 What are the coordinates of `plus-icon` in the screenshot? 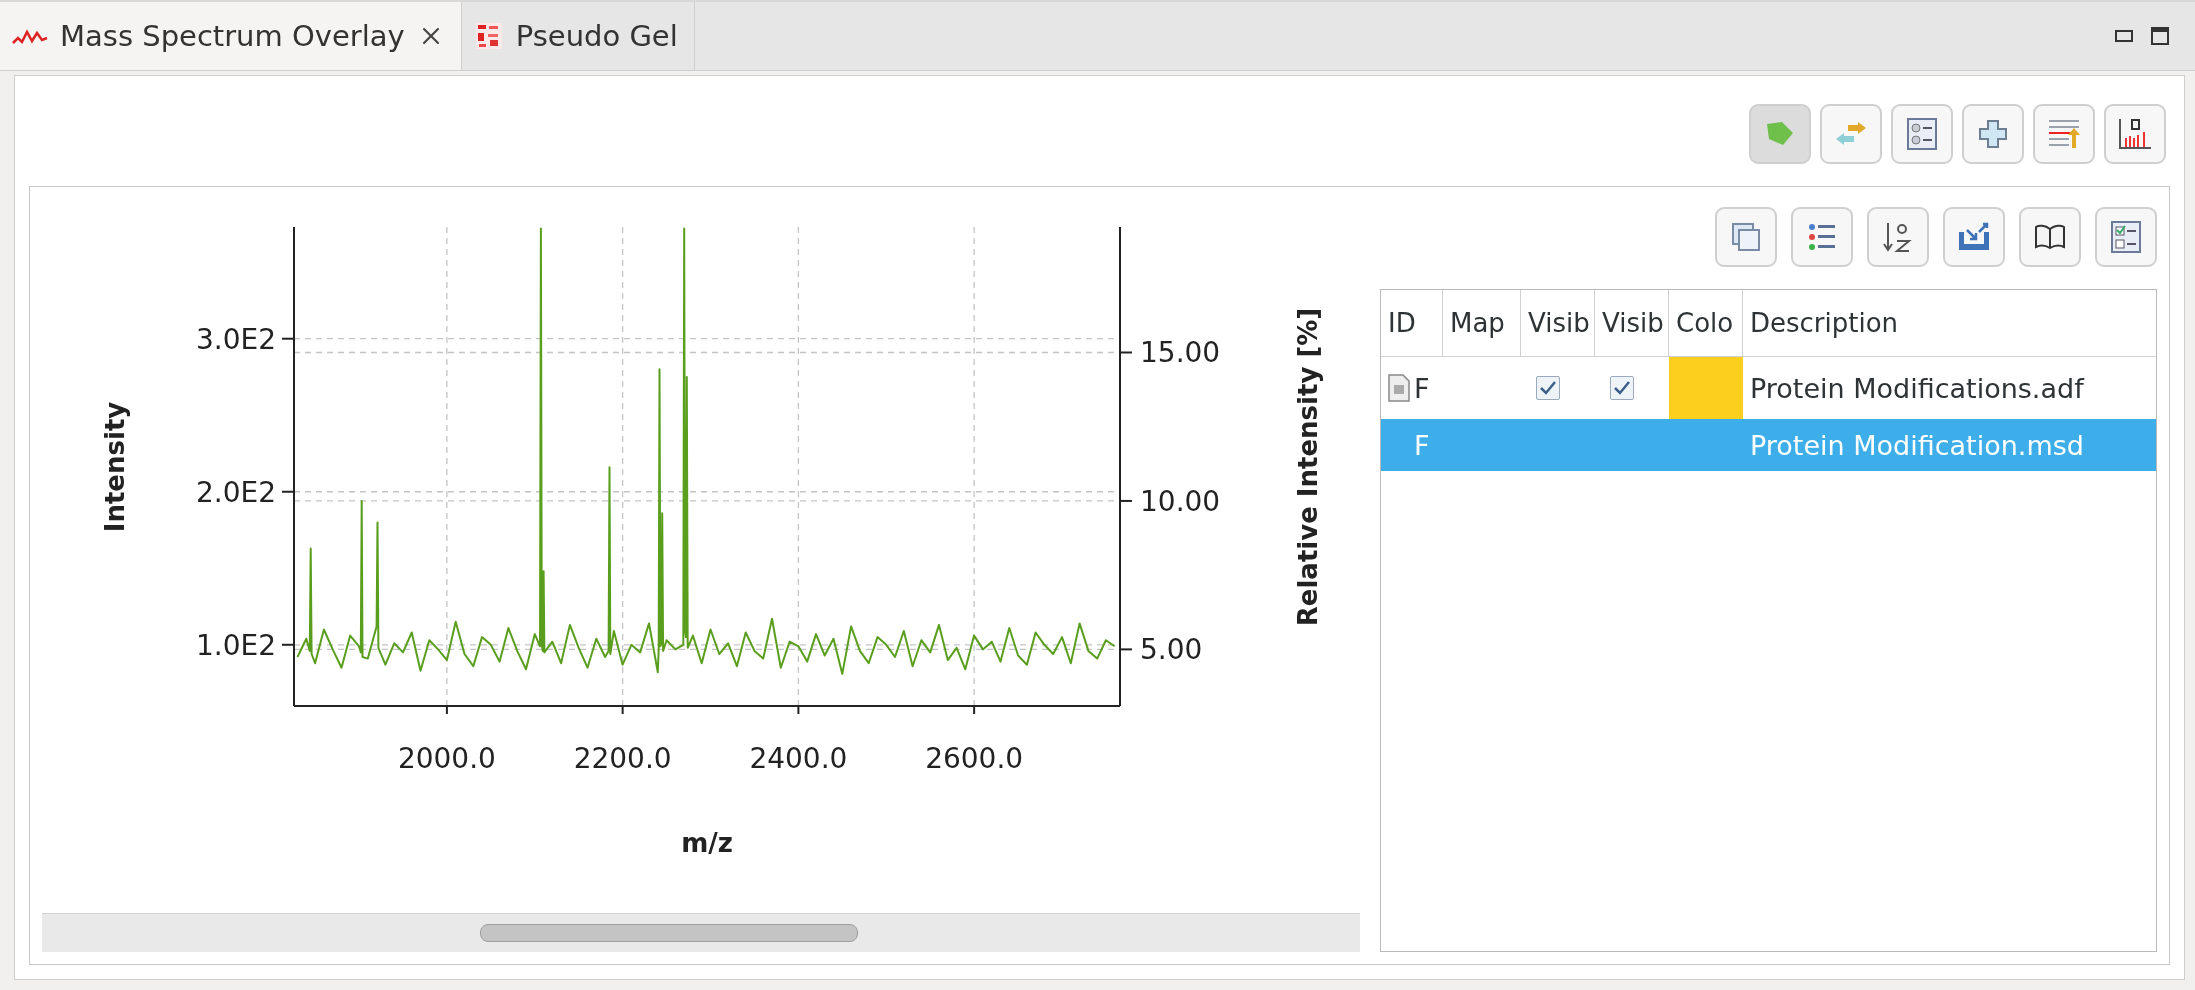 It's located at (1993, 134).